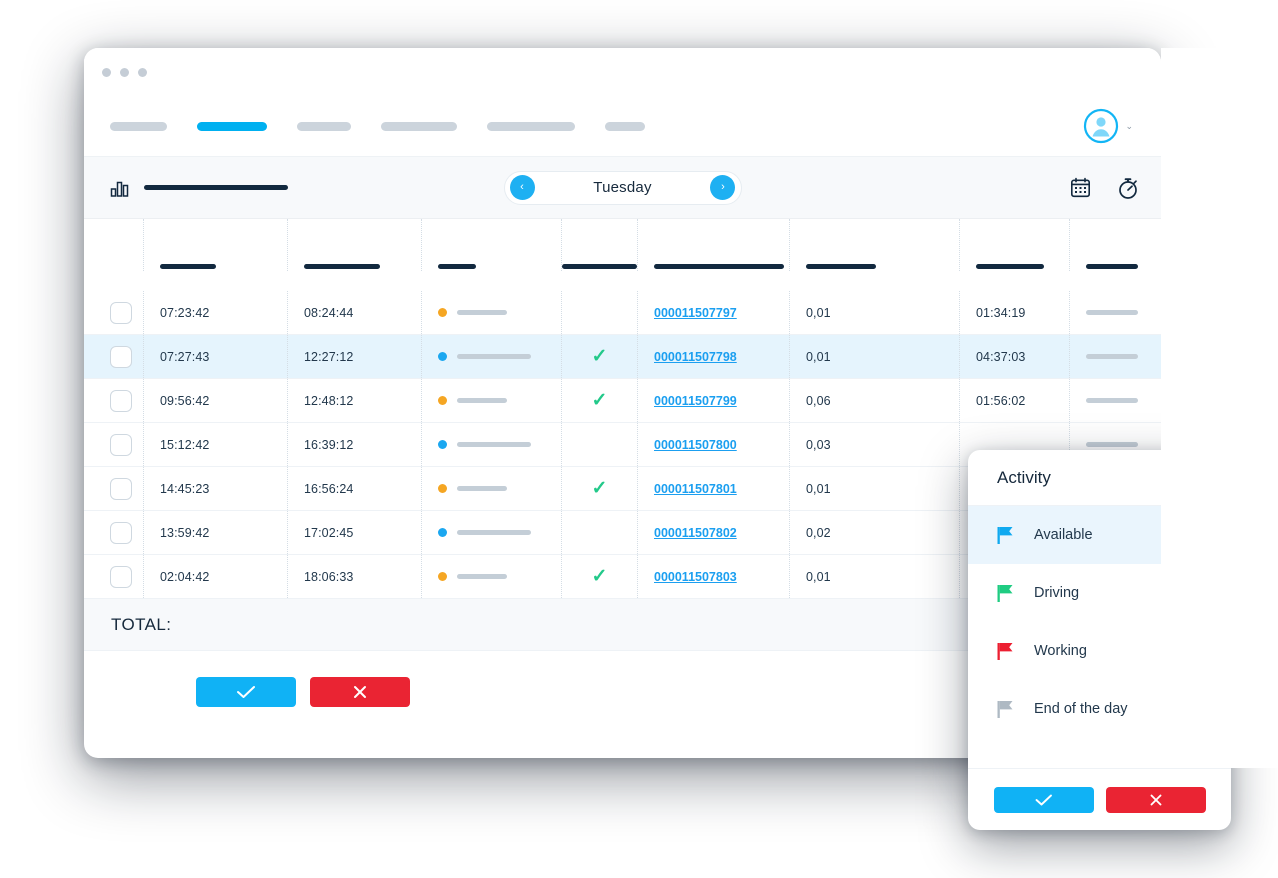 This screenshot has width=1278, height=878. What do you see at coordinates (1024, 477) in the screenshot?
I see `activity-popup-title: Activity` at bounding box center [1024, 477].